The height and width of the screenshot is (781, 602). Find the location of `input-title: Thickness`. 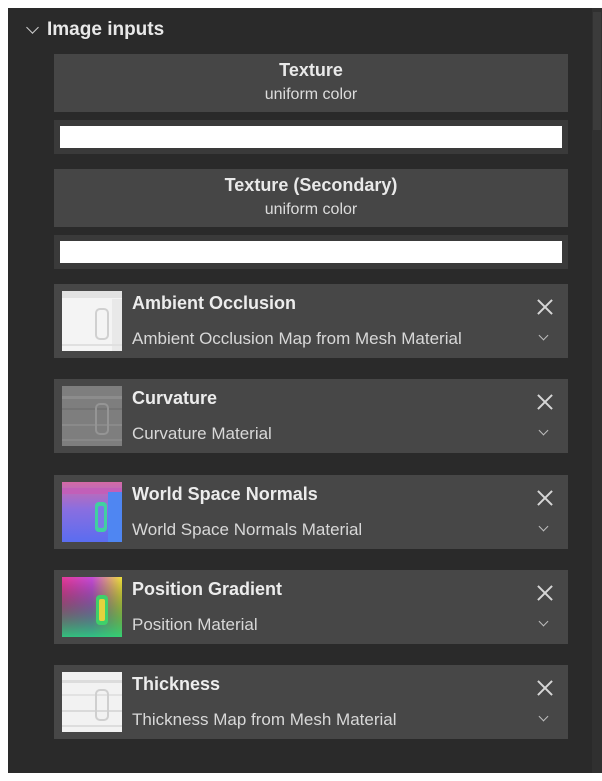

input-title: Thickness is located at coordinates (176, 684).